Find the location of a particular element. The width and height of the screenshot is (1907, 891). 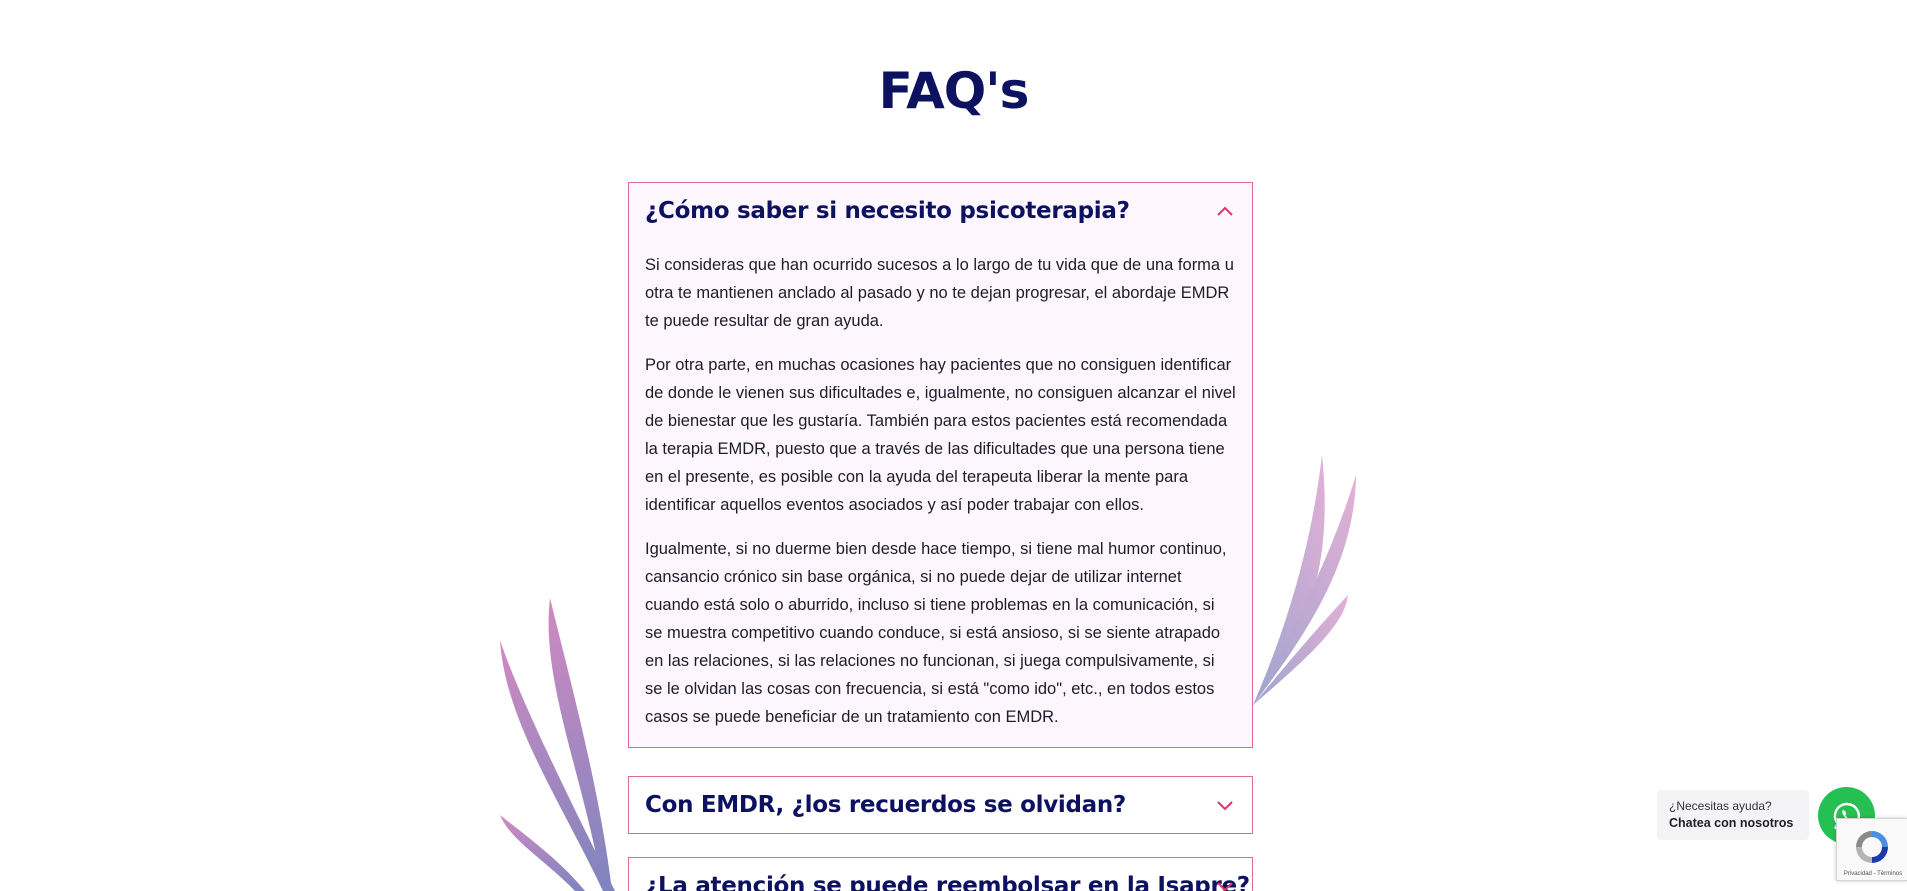

faq-question: Con EMDR, ¿los recuerdos se olvidan? is located at coordinates (885, 805).